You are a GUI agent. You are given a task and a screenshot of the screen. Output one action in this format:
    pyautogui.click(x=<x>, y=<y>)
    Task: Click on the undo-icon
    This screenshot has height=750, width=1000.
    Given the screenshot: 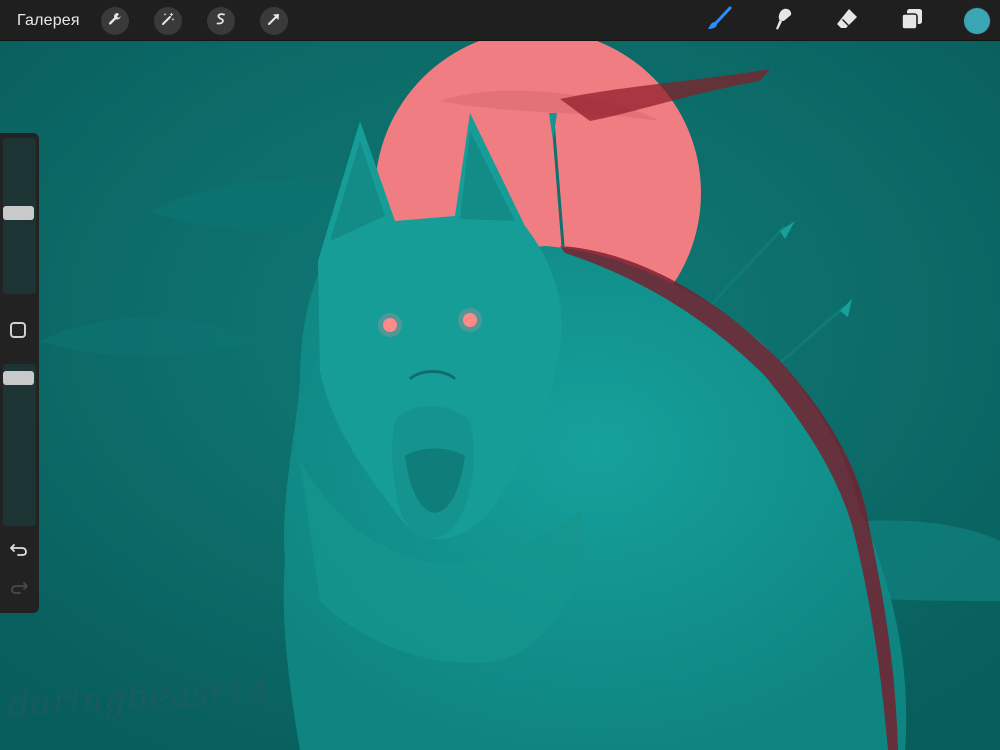 What is the action you would take?
    pyautogui.click(x=19, y=551)
    